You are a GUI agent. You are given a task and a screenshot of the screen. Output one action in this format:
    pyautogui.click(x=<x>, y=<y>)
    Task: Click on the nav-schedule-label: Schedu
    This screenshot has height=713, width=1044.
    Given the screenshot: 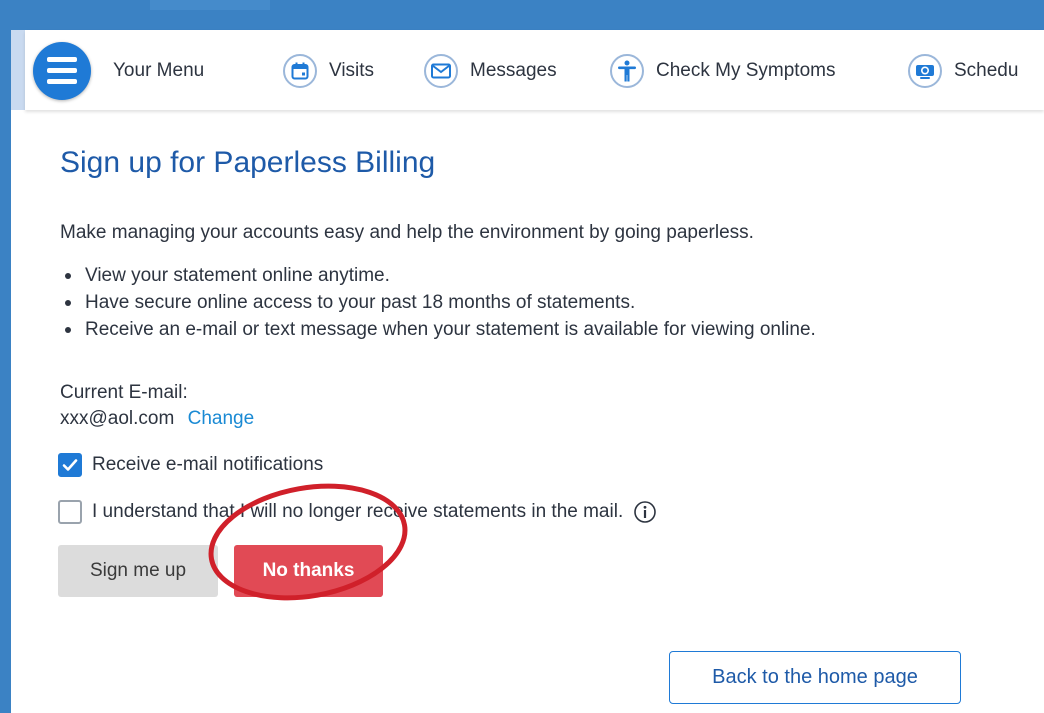 What is the action you would take?
    pyautogui.click(x=986, y=70)
    